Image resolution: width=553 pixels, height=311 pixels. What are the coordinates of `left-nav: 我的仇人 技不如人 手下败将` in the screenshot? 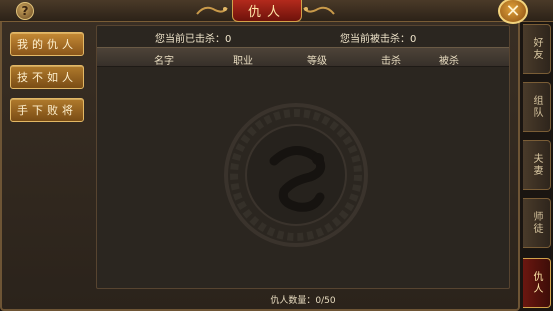 It's located at (48, 81).